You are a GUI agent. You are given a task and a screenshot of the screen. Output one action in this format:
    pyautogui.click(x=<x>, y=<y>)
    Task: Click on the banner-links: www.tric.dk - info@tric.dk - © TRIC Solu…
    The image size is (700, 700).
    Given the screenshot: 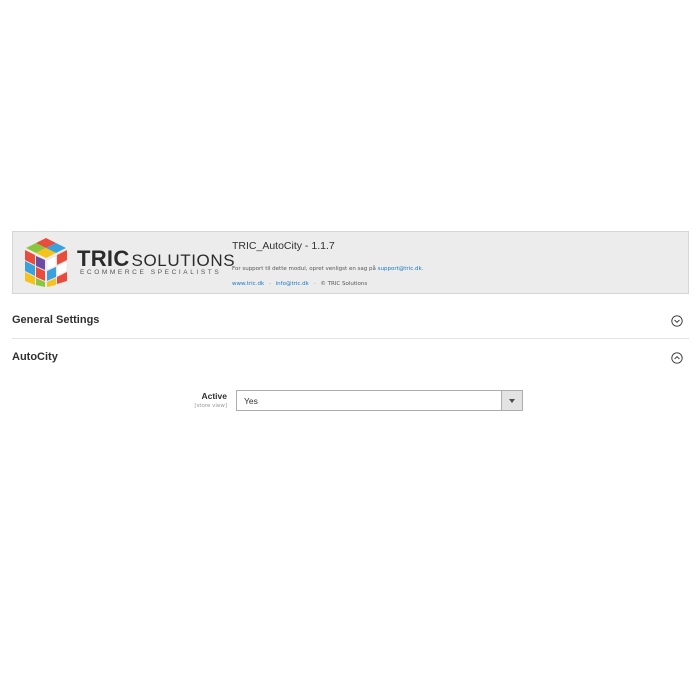 What is the action you would take?
    pyautogui.click(x=299, y=284)
    